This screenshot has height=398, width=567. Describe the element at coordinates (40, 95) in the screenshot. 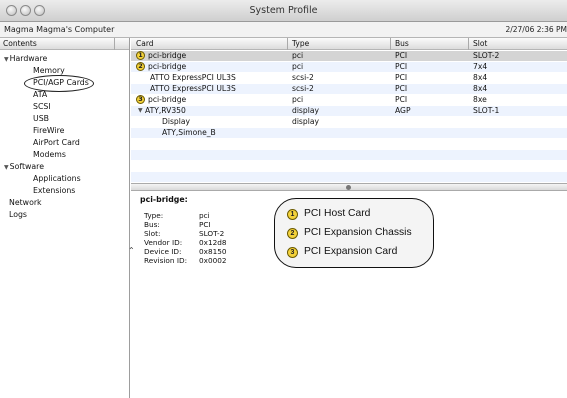

I see `sidebar-item-ata: ATA` at that location.